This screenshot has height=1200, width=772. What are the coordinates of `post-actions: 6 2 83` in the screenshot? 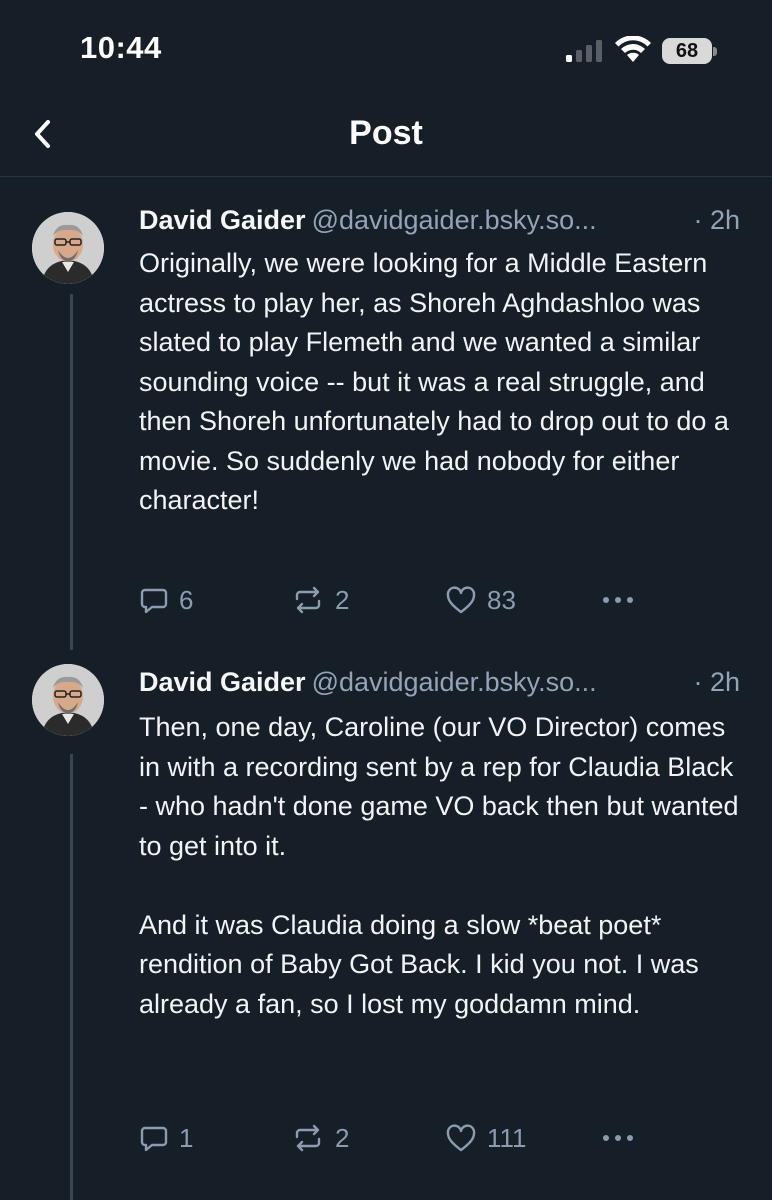 It's located at (399, 600).